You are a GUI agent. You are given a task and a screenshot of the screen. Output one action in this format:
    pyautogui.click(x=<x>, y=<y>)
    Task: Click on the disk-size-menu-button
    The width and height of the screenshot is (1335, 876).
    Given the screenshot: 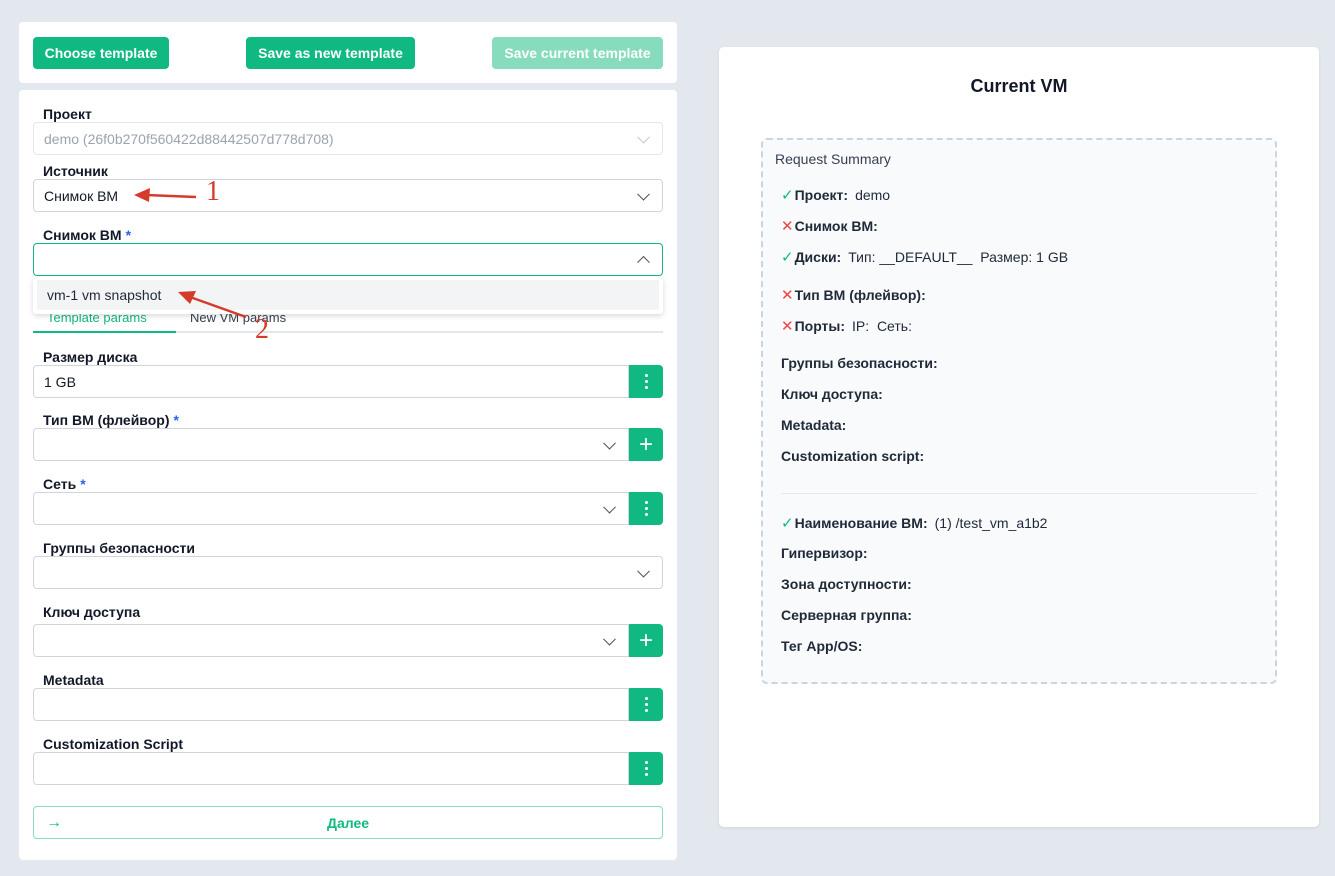 What is the action you would take?
    pyautogui.click(x=646, y=381)
    